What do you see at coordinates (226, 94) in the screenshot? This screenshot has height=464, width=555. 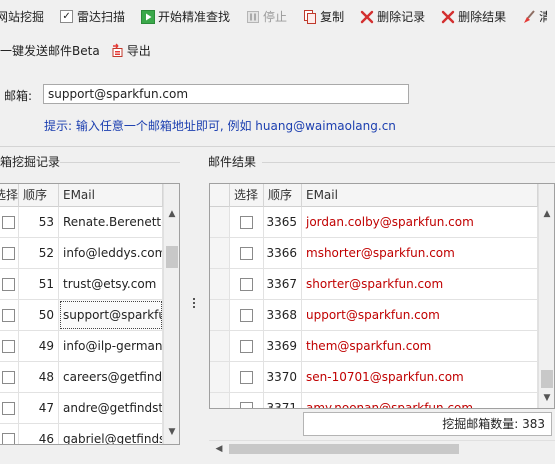 I see `email-input` at bounding box center [226, 94].